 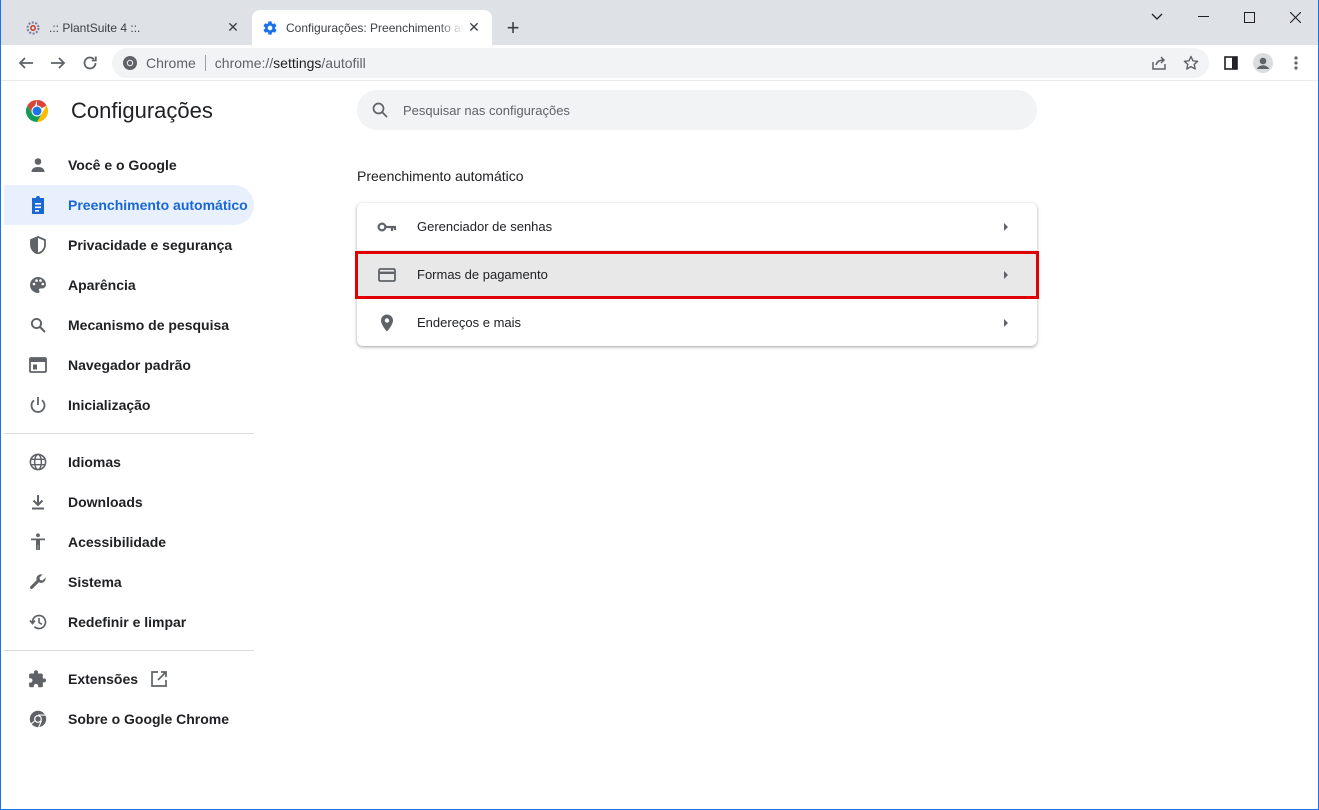 I want to click on share-icon, so click(x=1159, y=63).